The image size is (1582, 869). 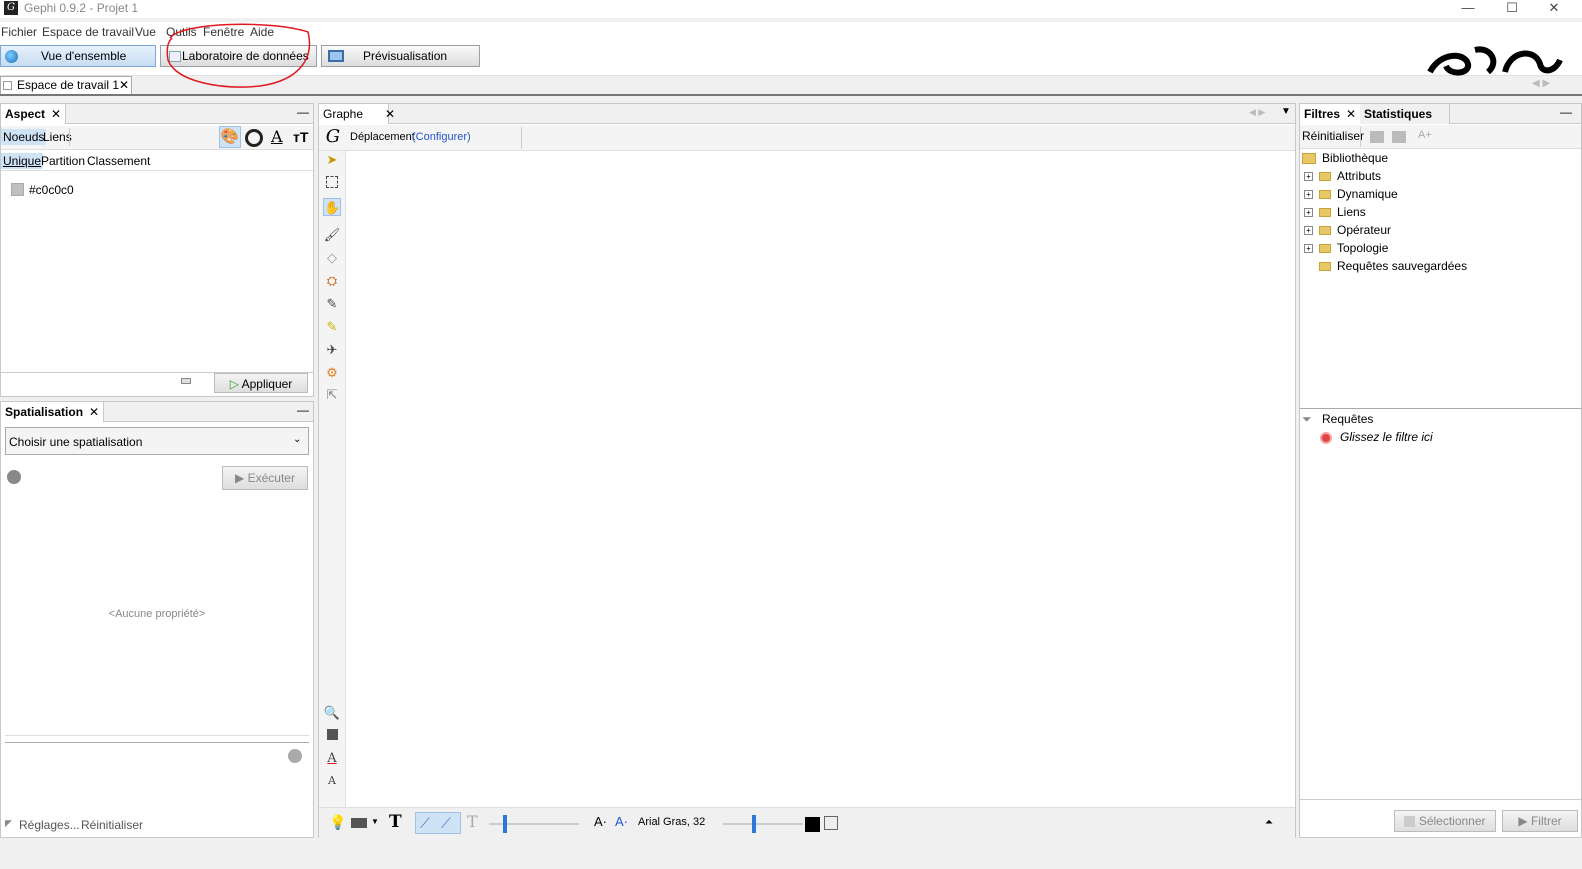 I want to click on select-button: Sélectionner, so click(x=1445, y=821).